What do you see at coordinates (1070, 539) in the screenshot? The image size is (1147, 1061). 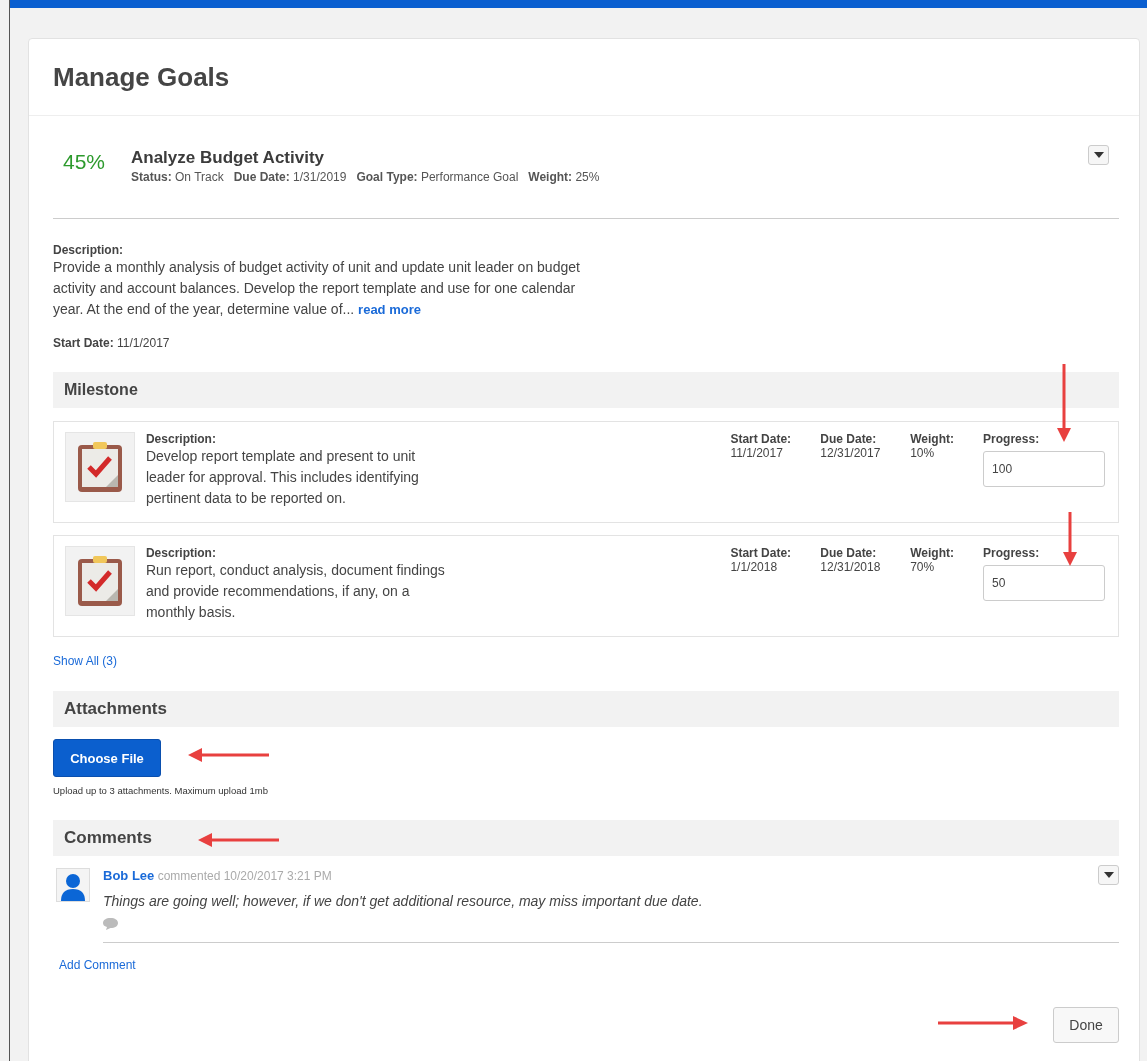 I see `annotation-arrow` at bounding box center [1070, 539].